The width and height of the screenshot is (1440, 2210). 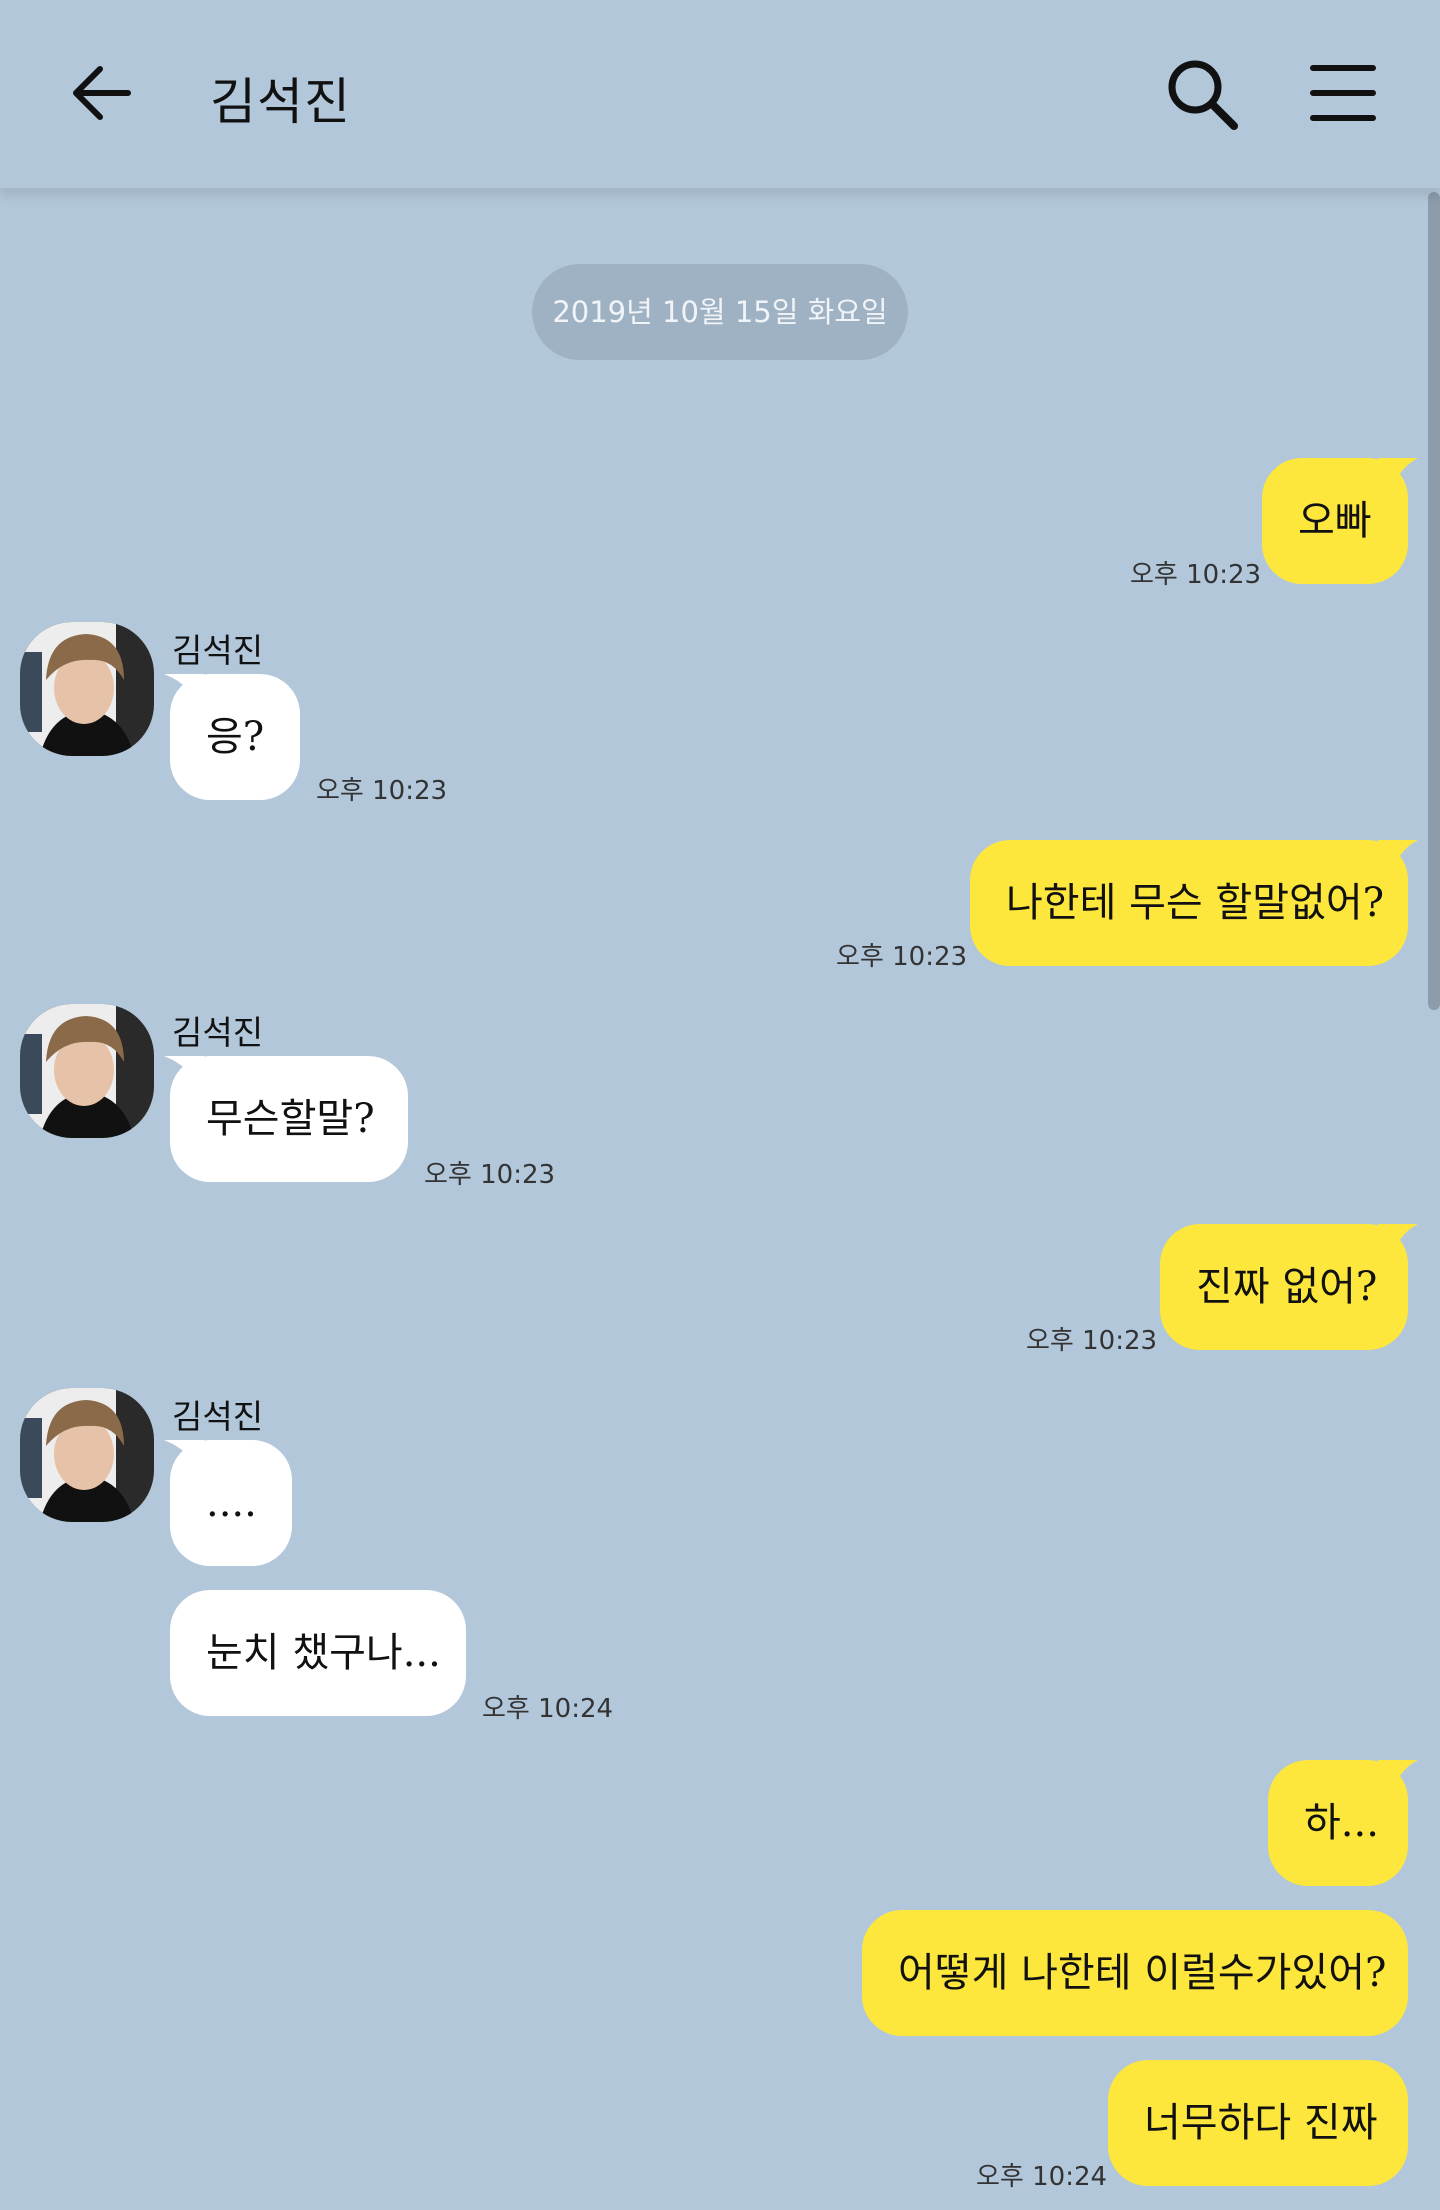 I want to click on message-text: 어떻게 나한테 이럴수가있어?, so click(x=1142, y=1973).